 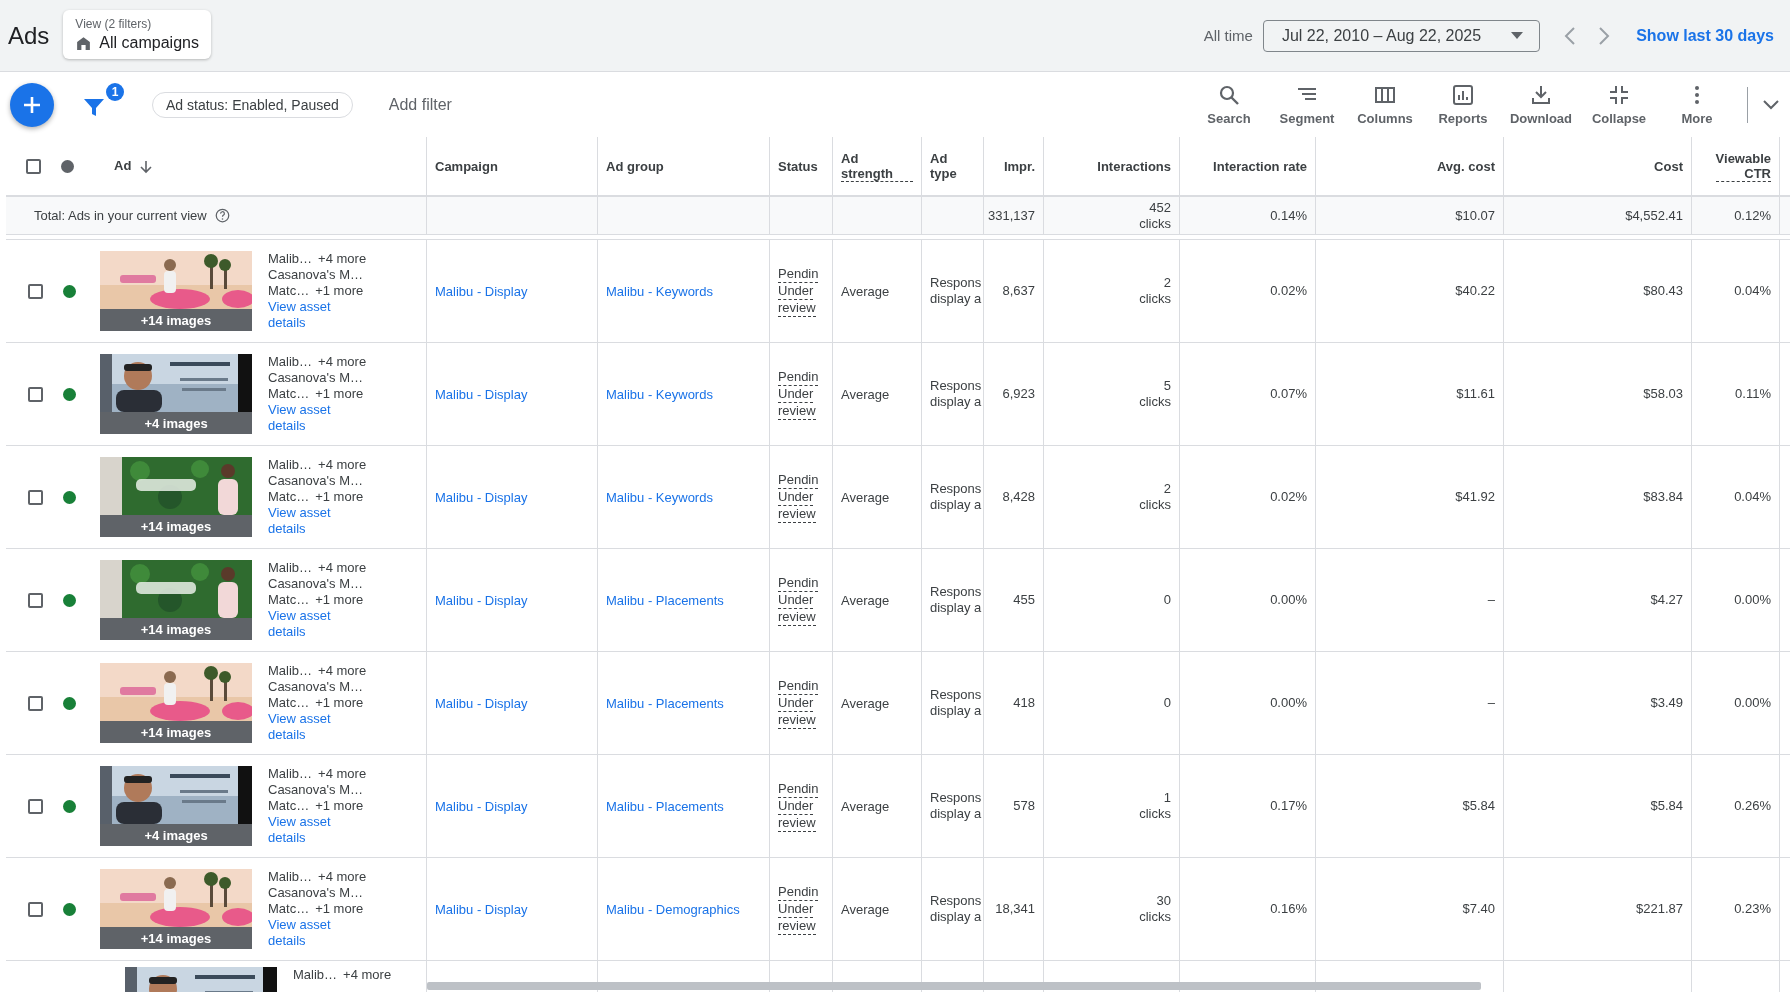 What do you see at coordinates (1134, 166) in the screenshot?
I see `column-header: Interactions` at bounding box center [1134, 166].